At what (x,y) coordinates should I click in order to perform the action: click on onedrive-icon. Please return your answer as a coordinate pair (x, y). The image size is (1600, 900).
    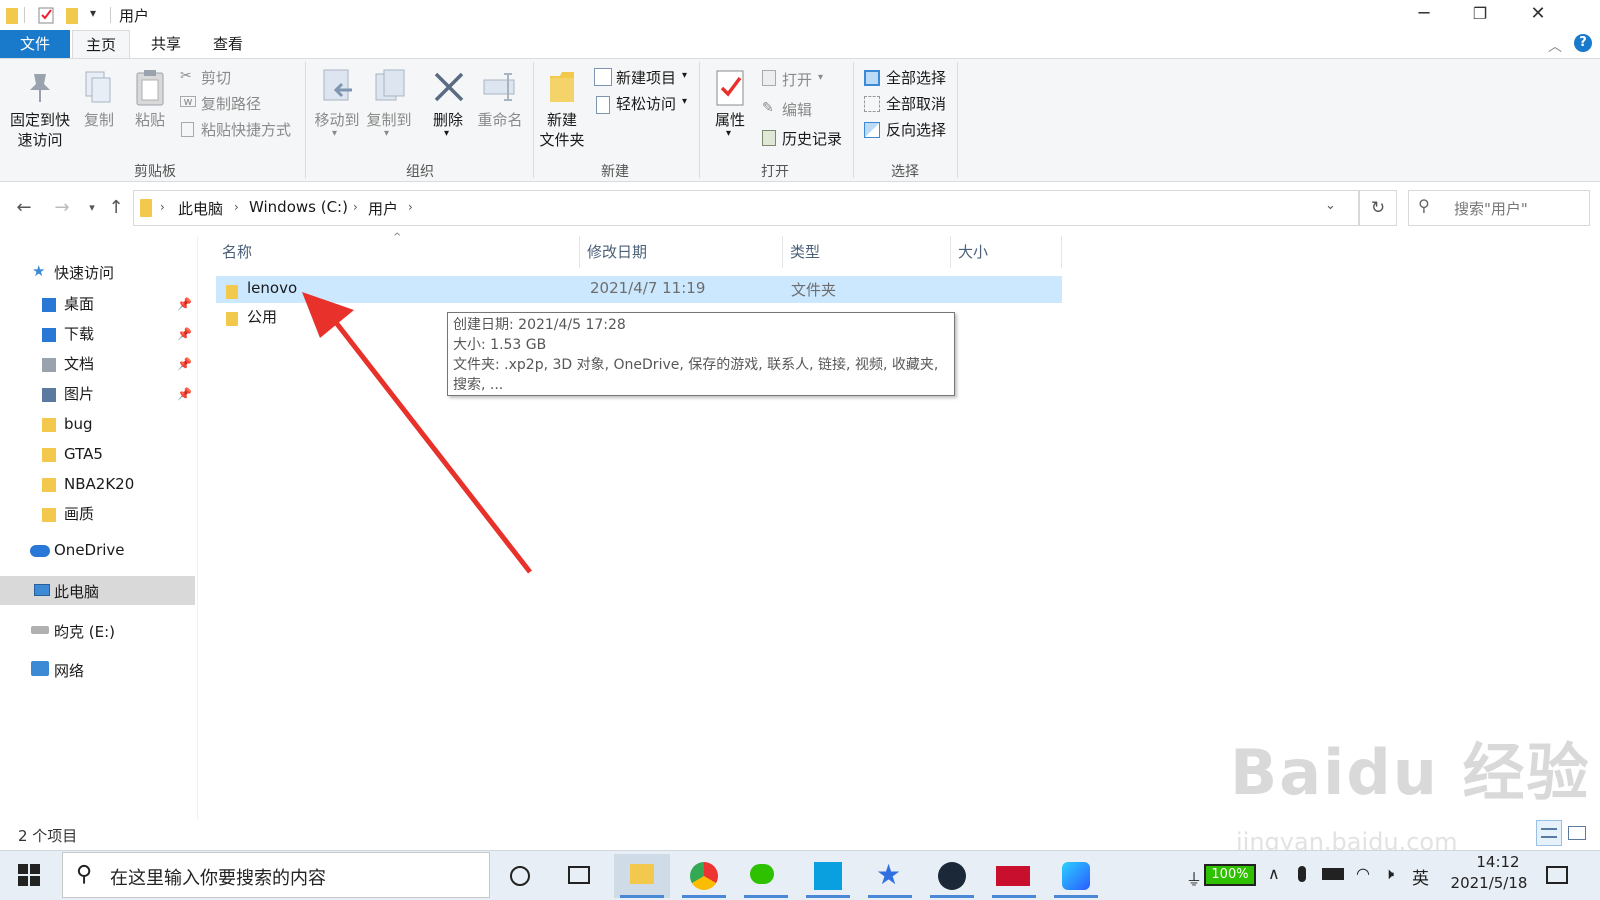
    Looking at the image, I should click on (40, 551).